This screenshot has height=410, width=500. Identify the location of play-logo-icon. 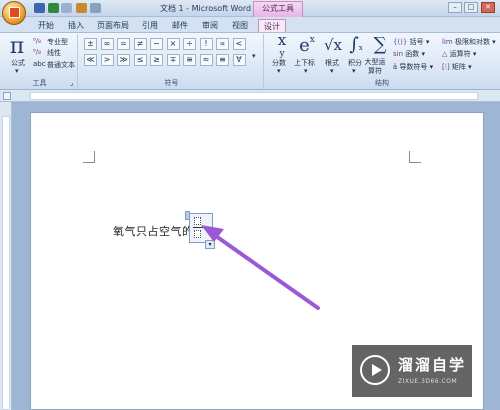
(375, 370).